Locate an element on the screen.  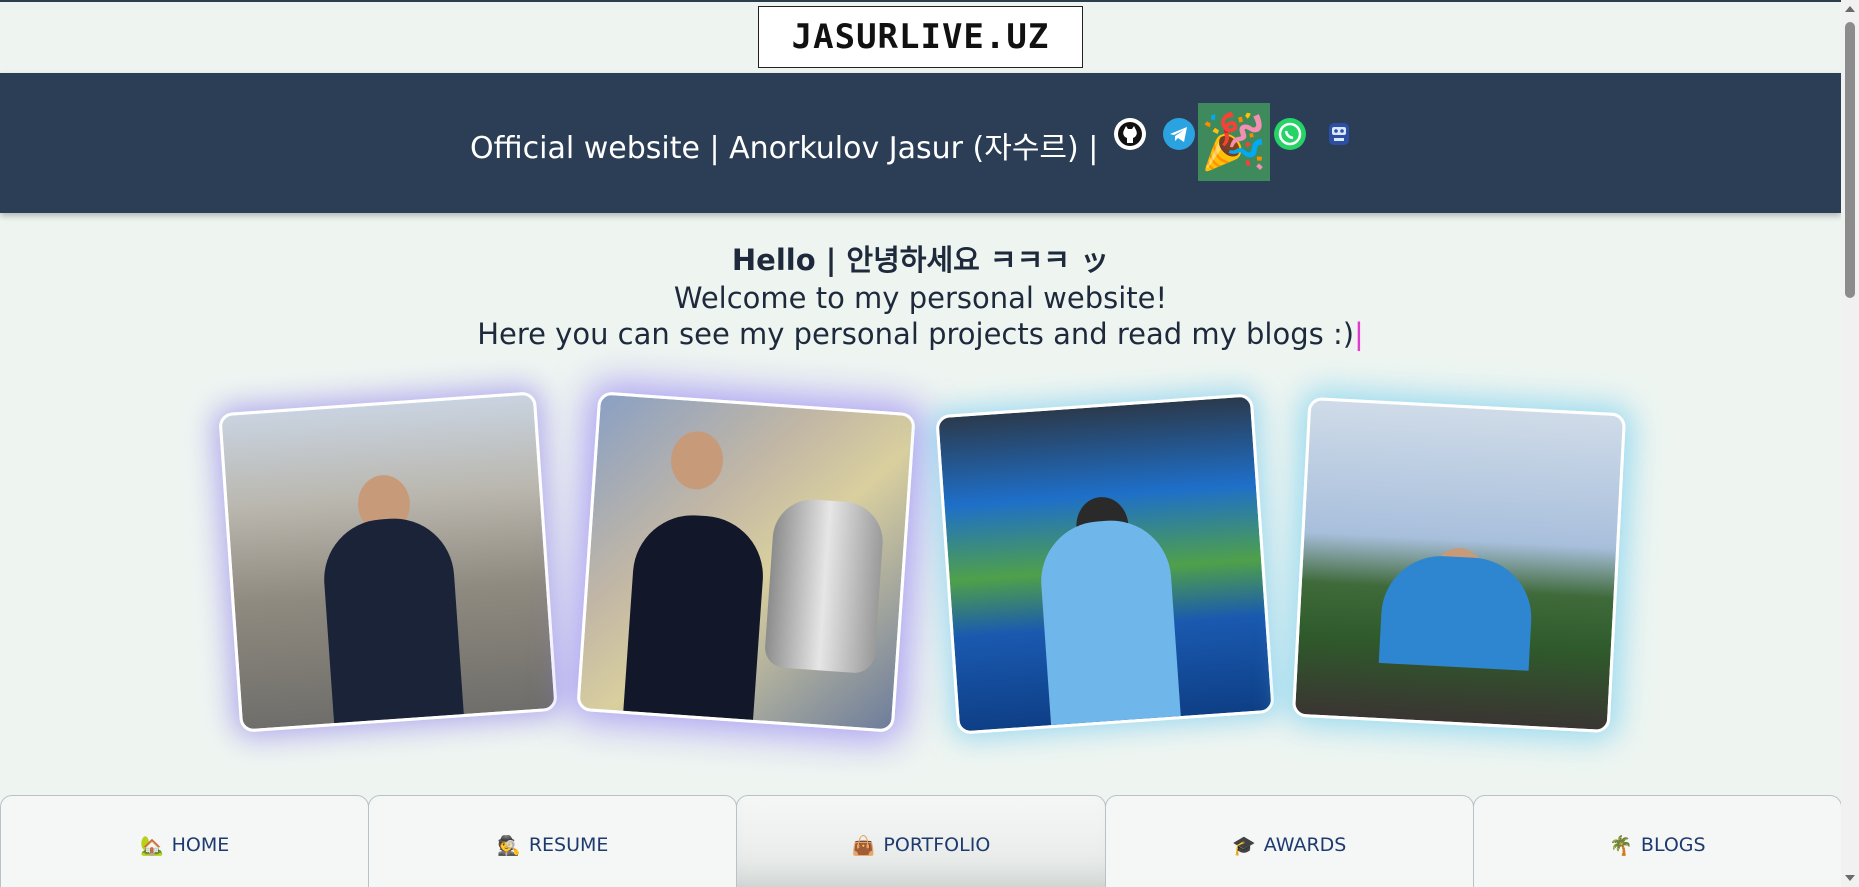
top-border is located at coordinates (920, 1).